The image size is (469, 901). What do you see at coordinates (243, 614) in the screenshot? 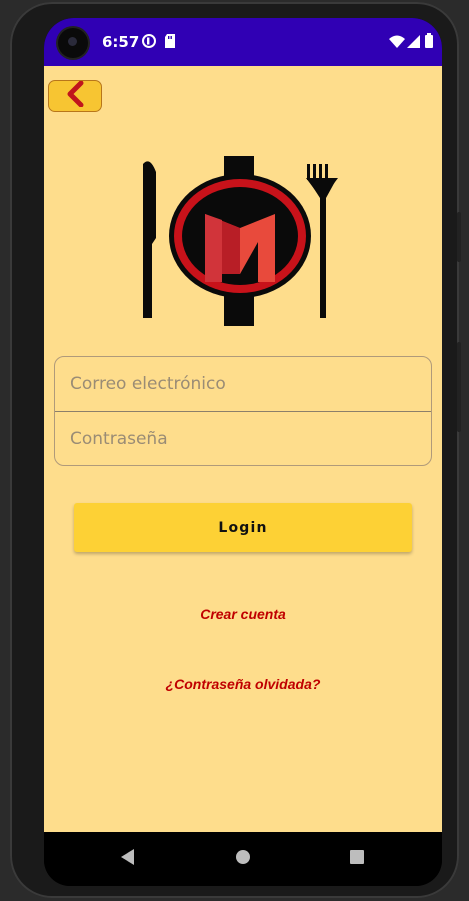
I see `create-account-link: Crear cuenta` at bounding box center [243, 614].